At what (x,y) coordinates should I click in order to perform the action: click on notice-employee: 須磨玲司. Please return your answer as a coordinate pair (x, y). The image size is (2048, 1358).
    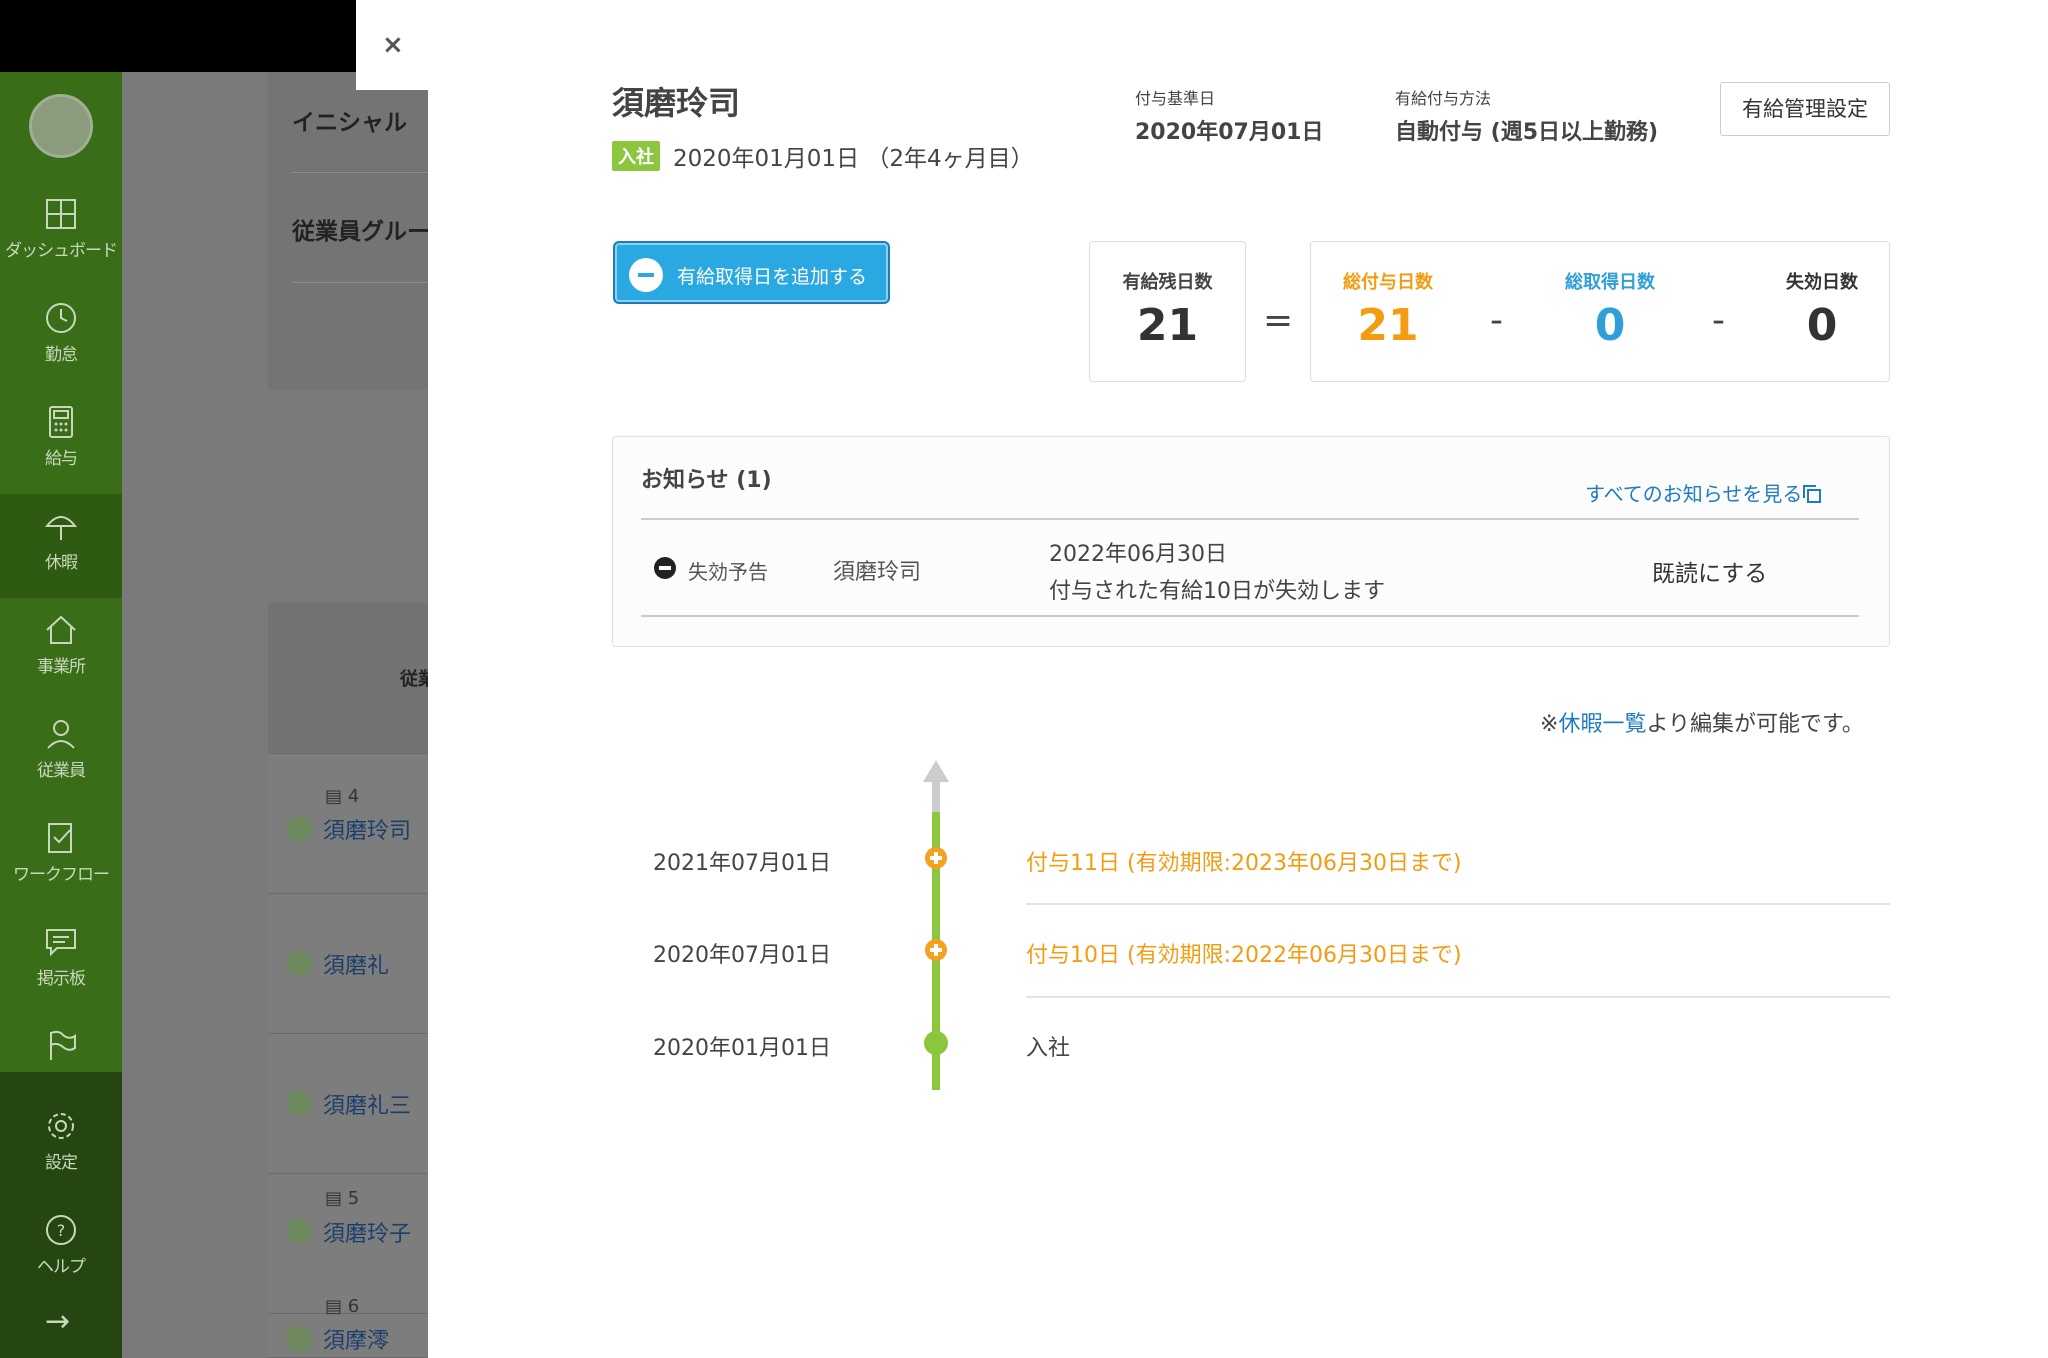
    Looking at the image, I should click on (877, 572).